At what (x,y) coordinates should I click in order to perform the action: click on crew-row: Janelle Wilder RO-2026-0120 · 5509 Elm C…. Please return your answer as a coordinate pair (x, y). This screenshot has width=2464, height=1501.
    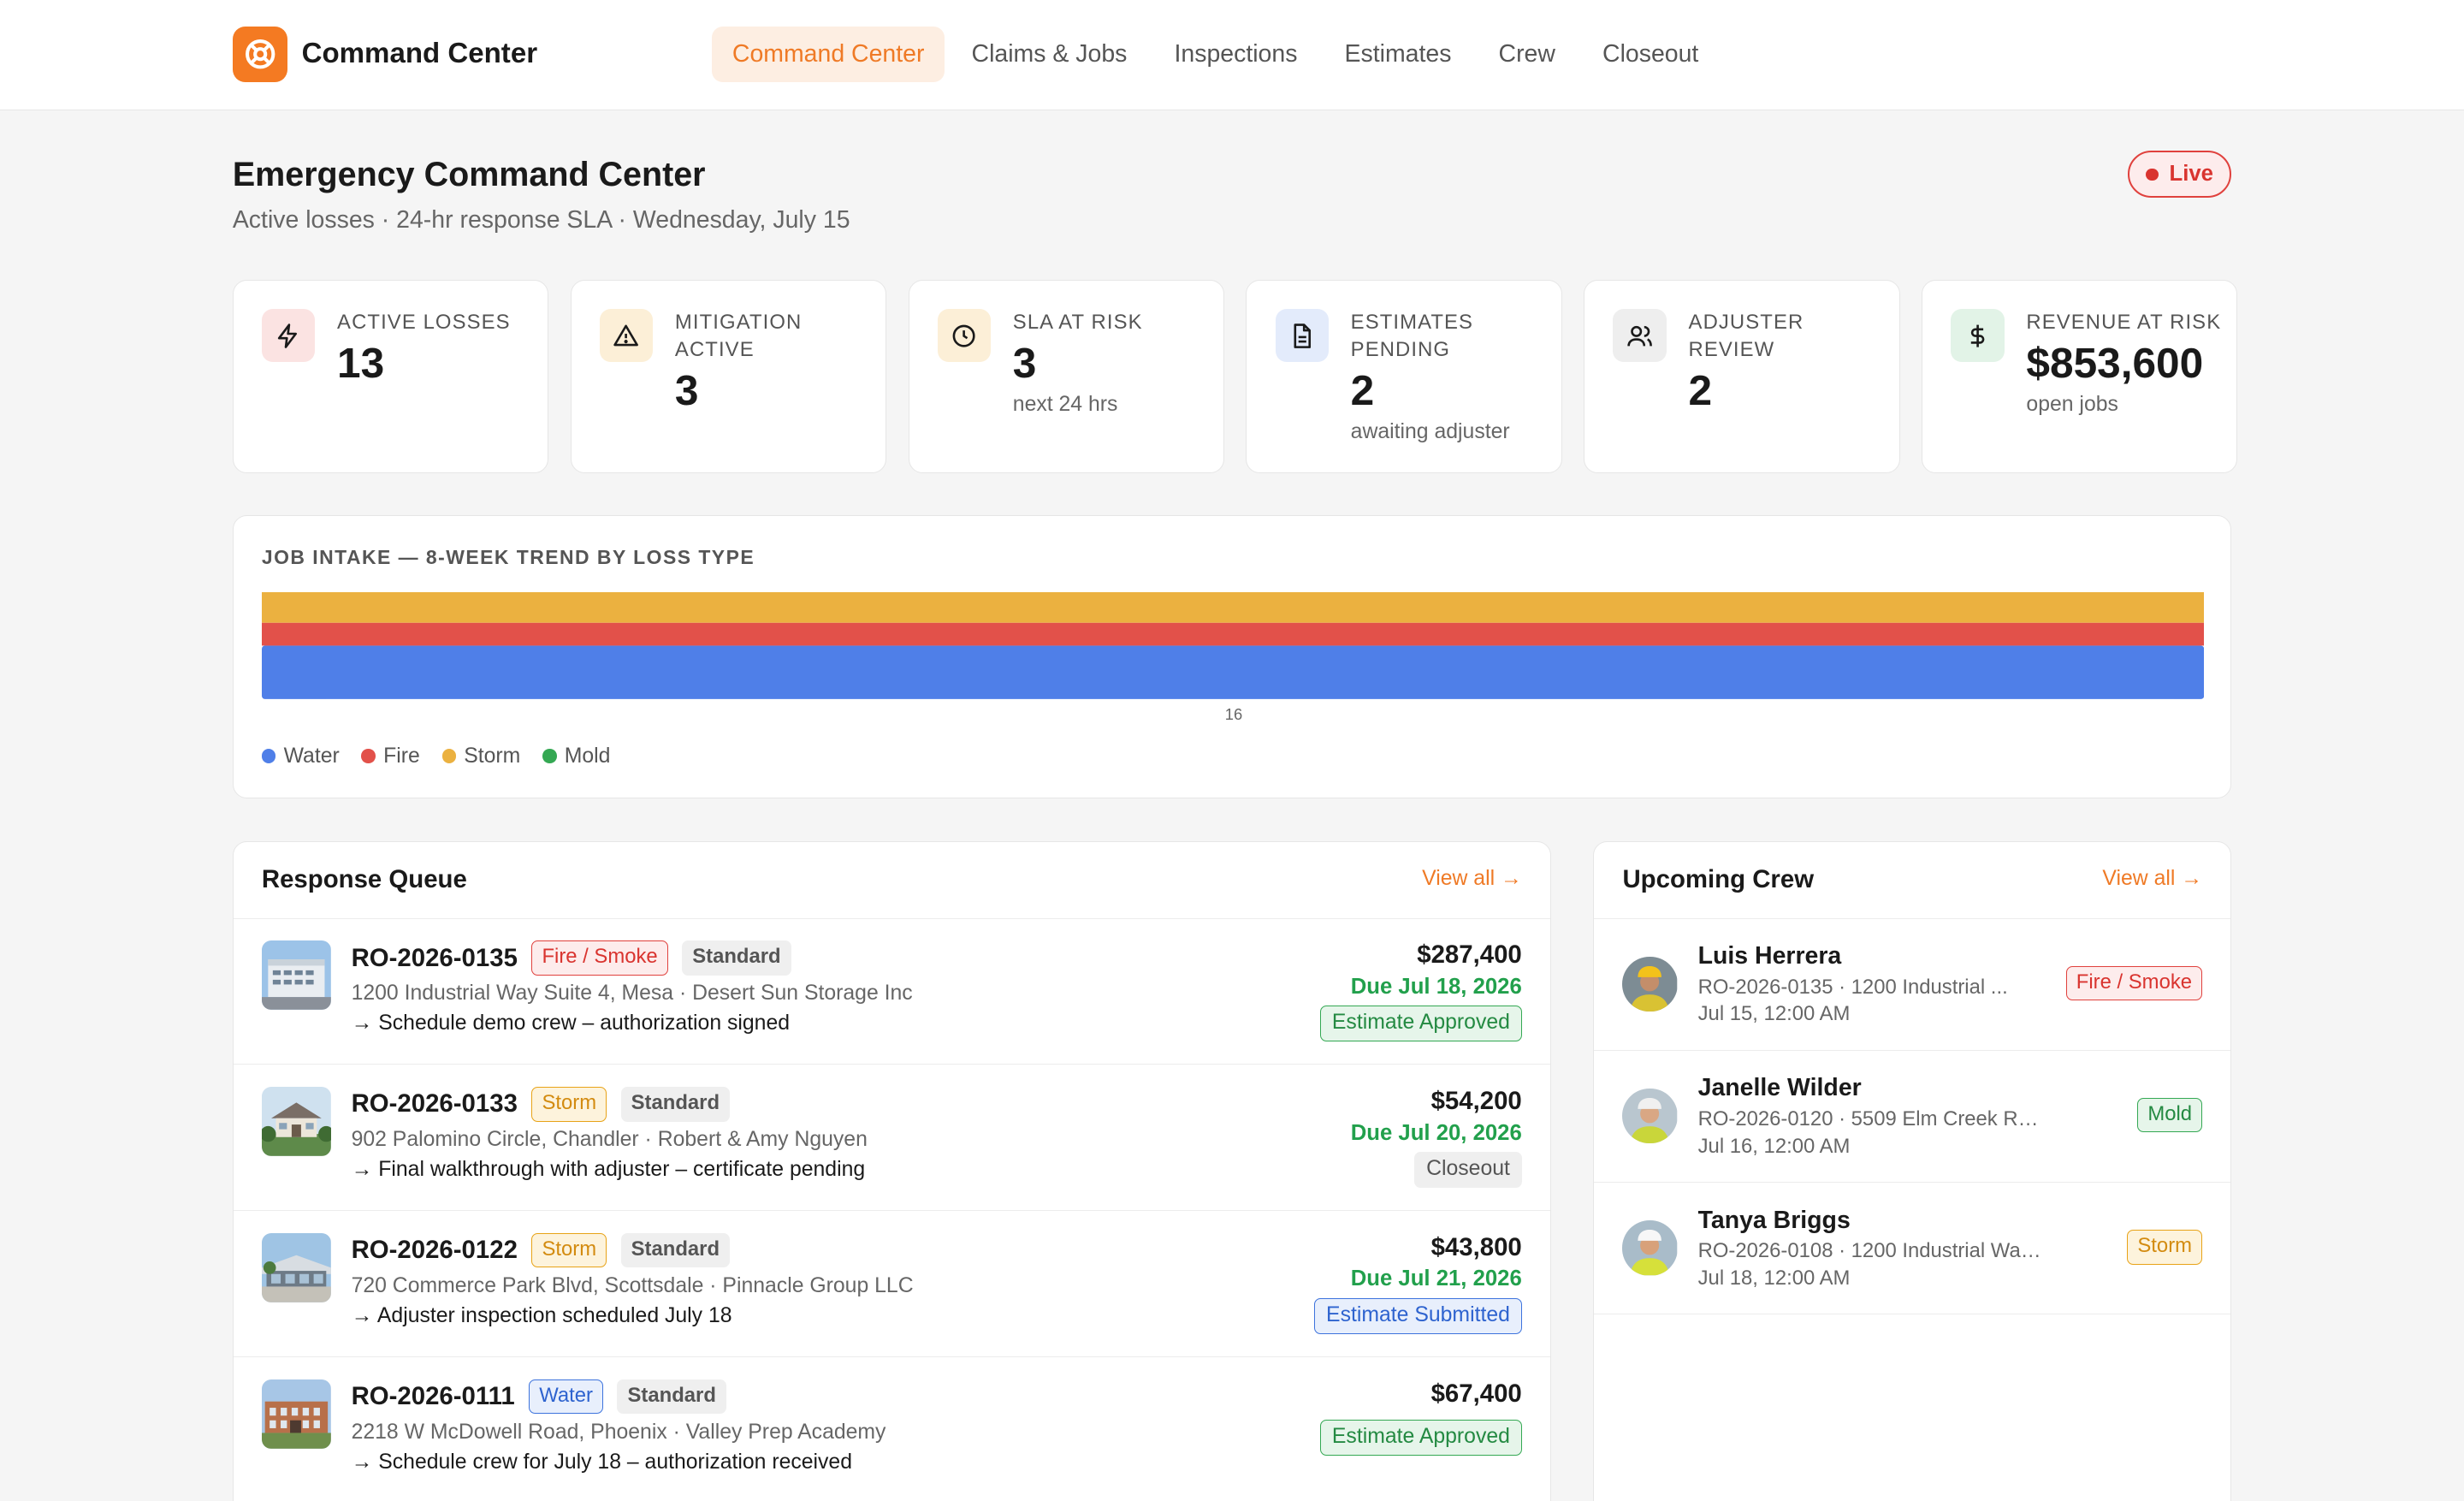
    Looking at the image, I should click on (1912, 1117).